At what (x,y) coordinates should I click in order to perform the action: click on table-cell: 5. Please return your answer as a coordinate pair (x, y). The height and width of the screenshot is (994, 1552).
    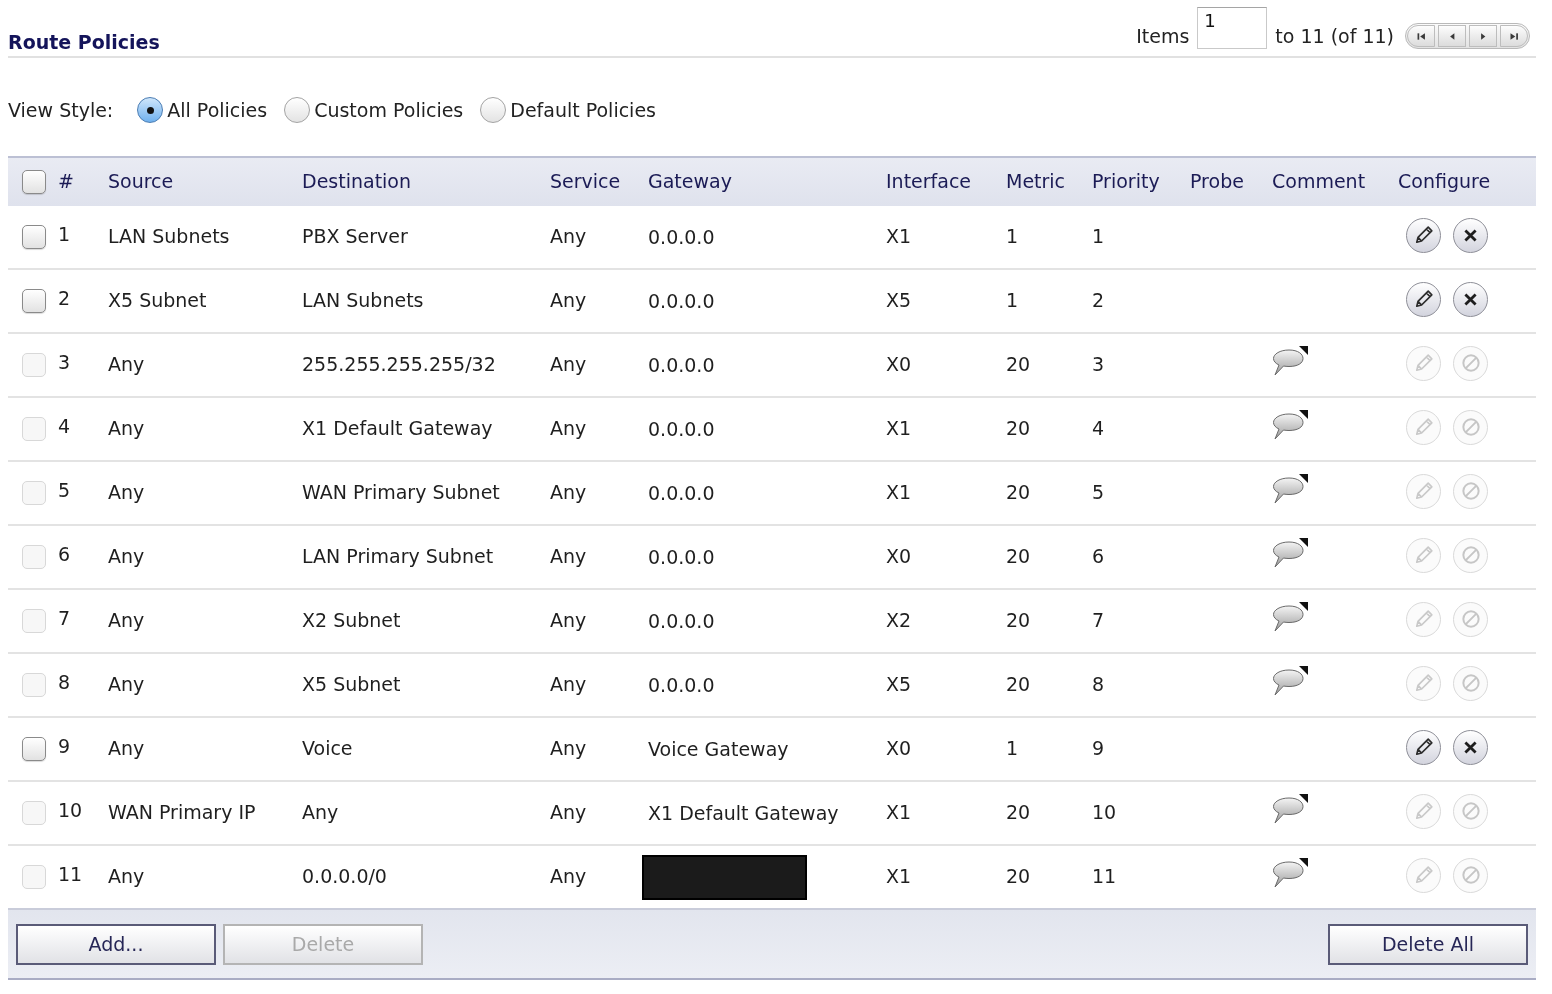
    Looking at the image, I should click on (1098, 492).